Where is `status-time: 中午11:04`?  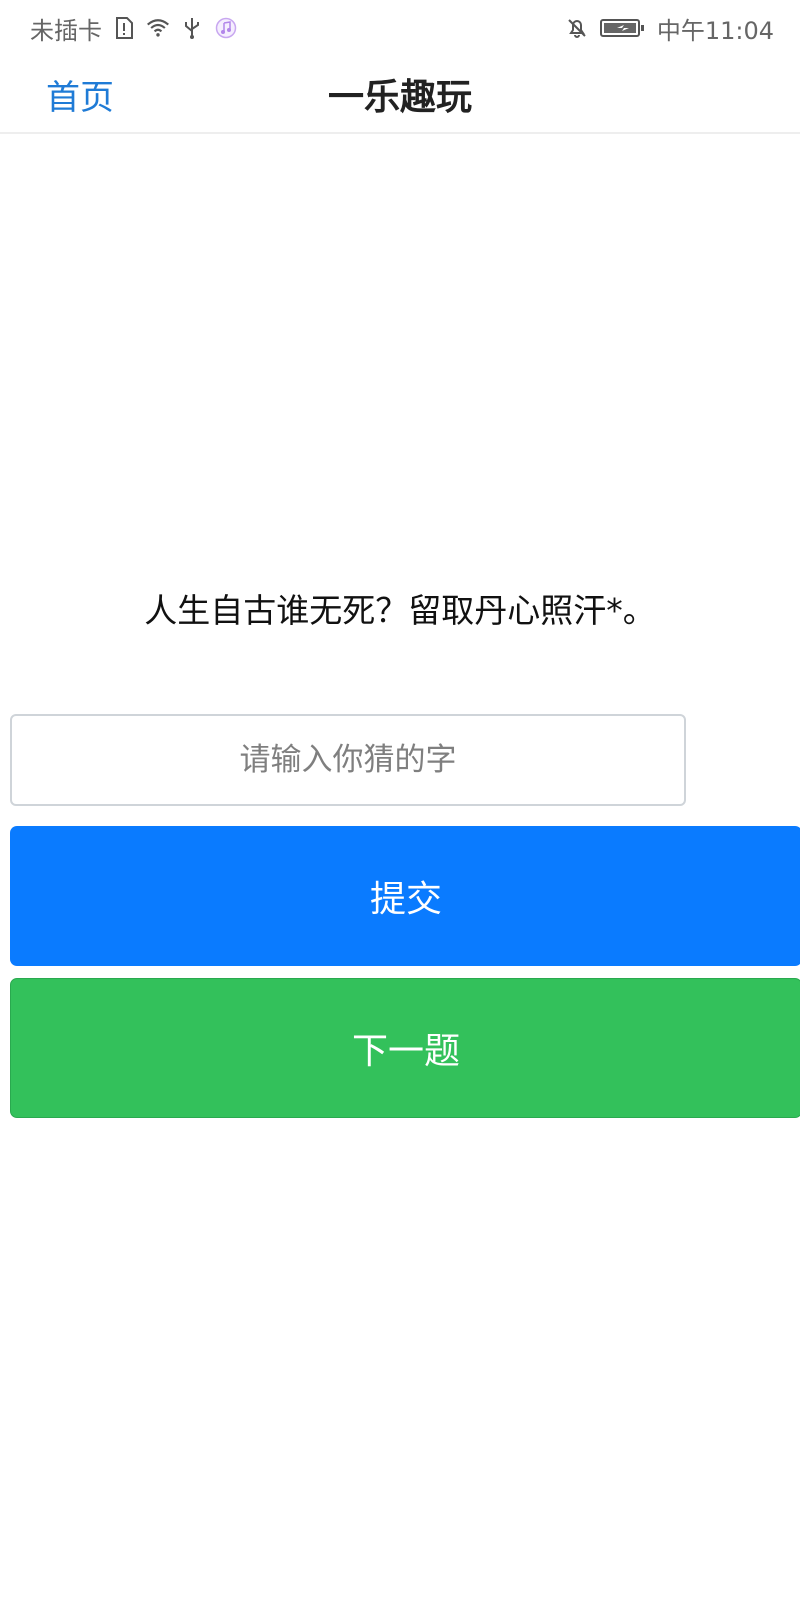
status-time: 中午11:04 is located at coordinates (715, 30).